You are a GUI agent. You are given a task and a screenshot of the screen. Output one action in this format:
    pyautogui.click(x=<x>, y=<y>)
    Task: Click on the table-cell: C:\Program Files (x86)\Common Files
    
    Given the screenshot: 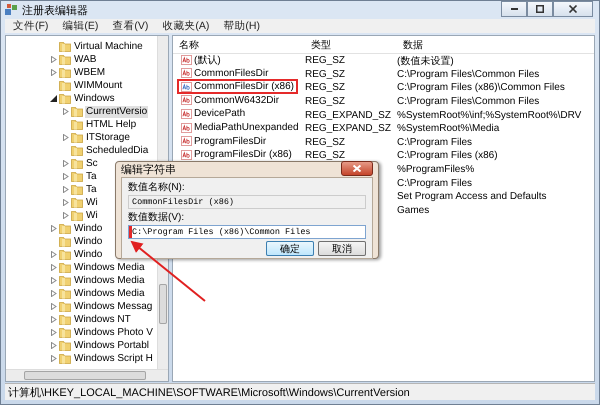 What is the action you would take?
    pyautogui.click(x=481, y=88)
    